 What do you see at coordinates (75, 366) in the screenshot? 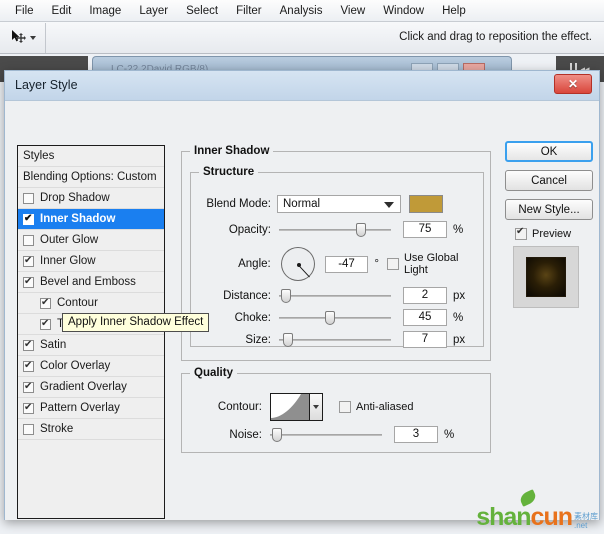
I see `color-overlay-label: Color Overlay` at bounding box center [75, 366].